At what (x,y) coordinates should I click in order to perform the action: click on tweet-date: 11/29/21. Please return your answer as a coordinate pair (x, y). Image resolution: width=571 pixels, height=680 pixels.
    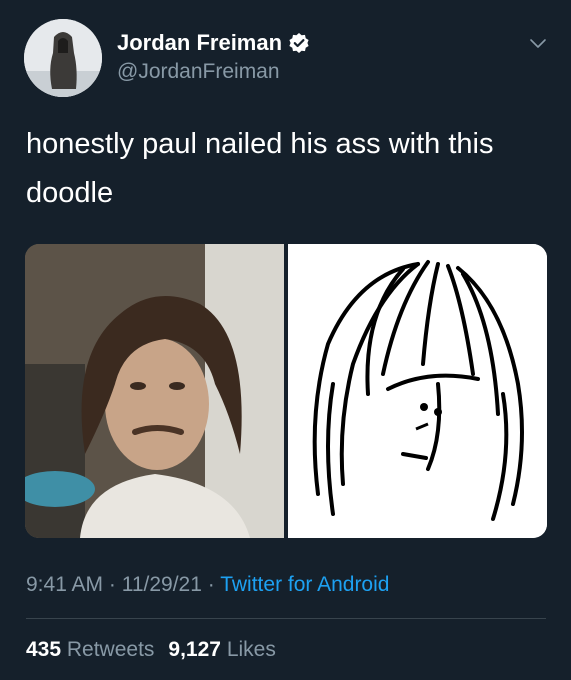
    Looking at the image, I should click on (162, 584).